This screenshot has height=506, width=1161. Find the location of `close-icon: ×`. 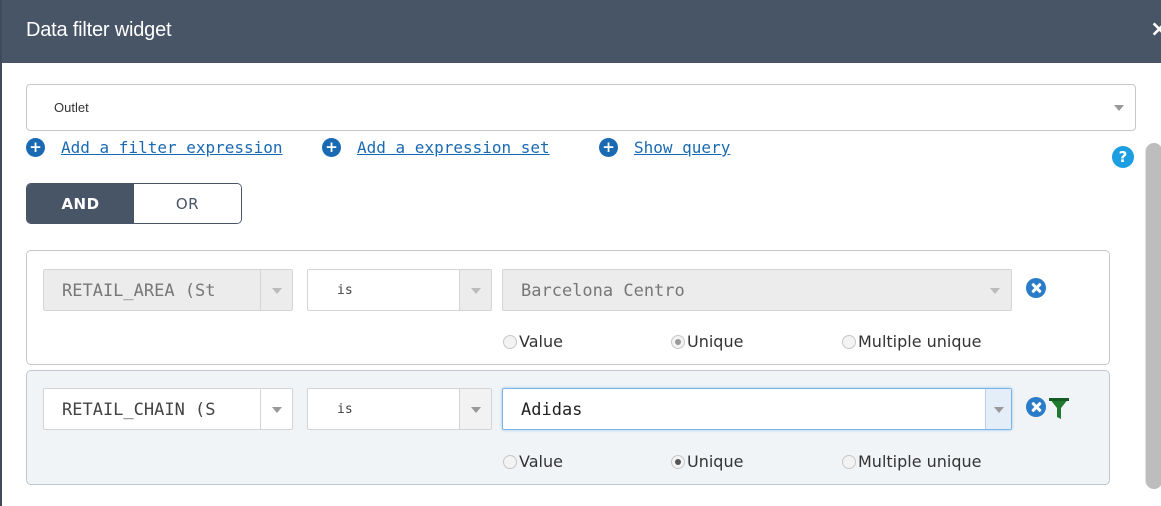

close-icon: × is located at coordinates (1155, 30).